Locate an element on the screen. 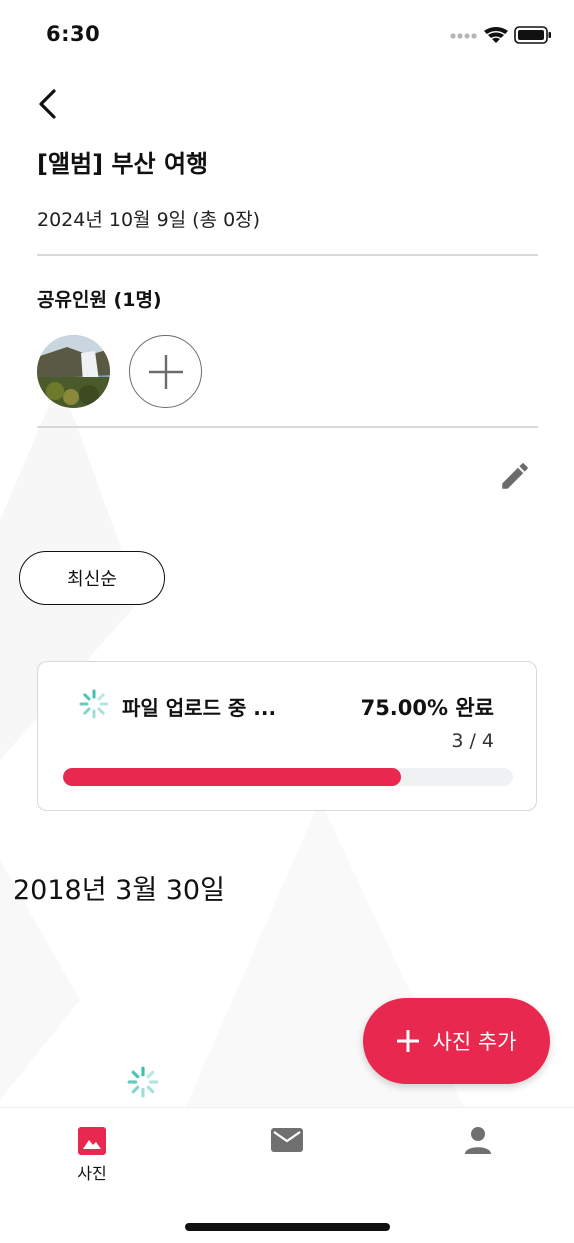 The height and width of the screenshot is (1243, 574). tab-messages is located at coordinates (287, 1140).